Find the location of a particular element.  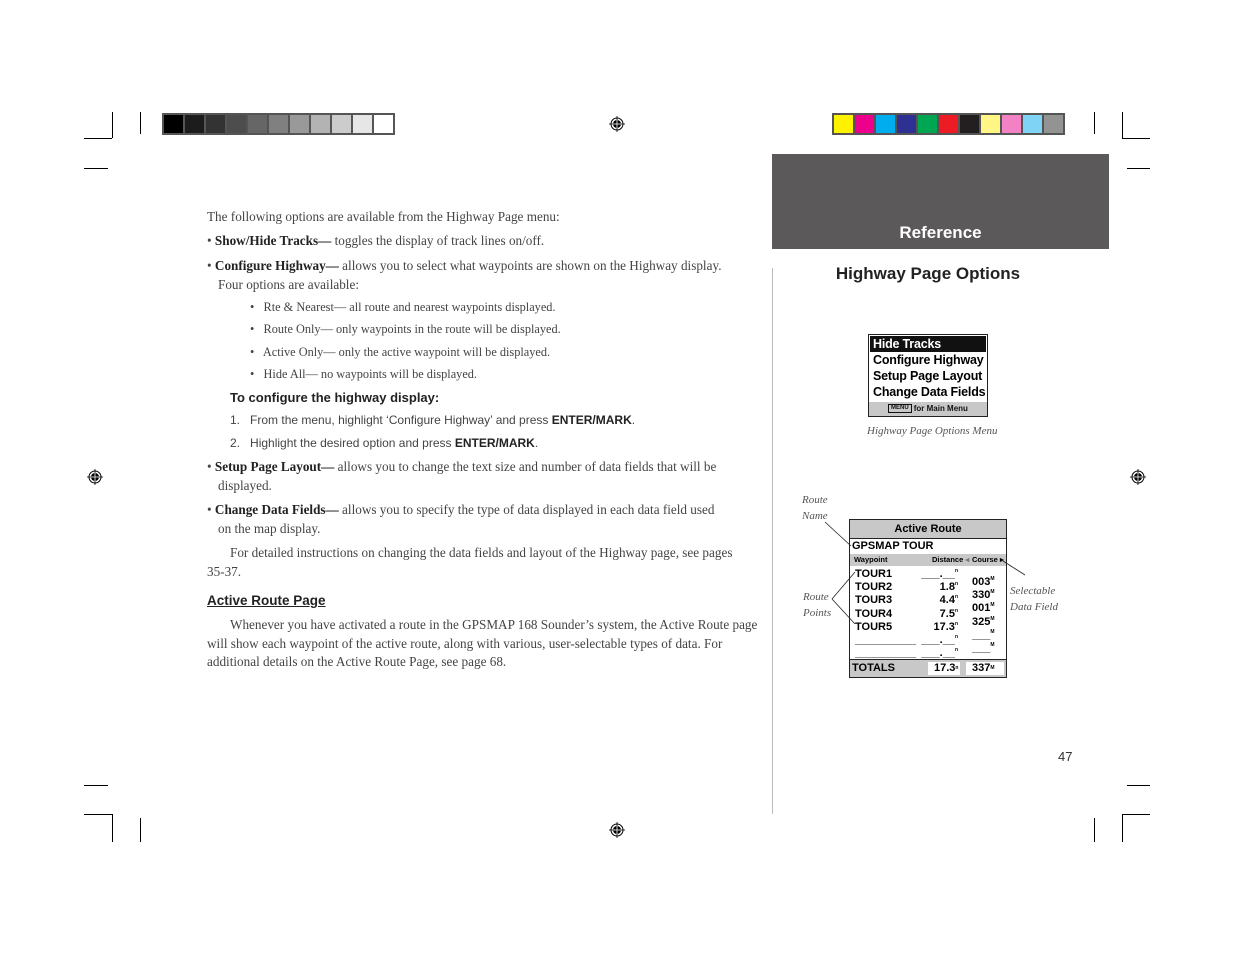

page-number: 47 is located at coordinates (1065, 756).